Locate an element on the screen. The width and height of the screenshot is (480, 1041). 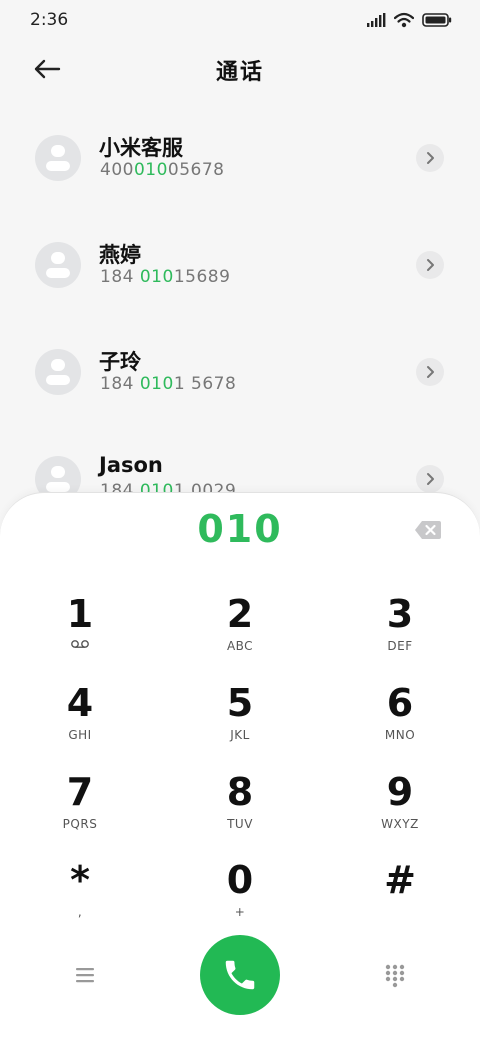
voicemail-icon is located at coordinates (80, 644).